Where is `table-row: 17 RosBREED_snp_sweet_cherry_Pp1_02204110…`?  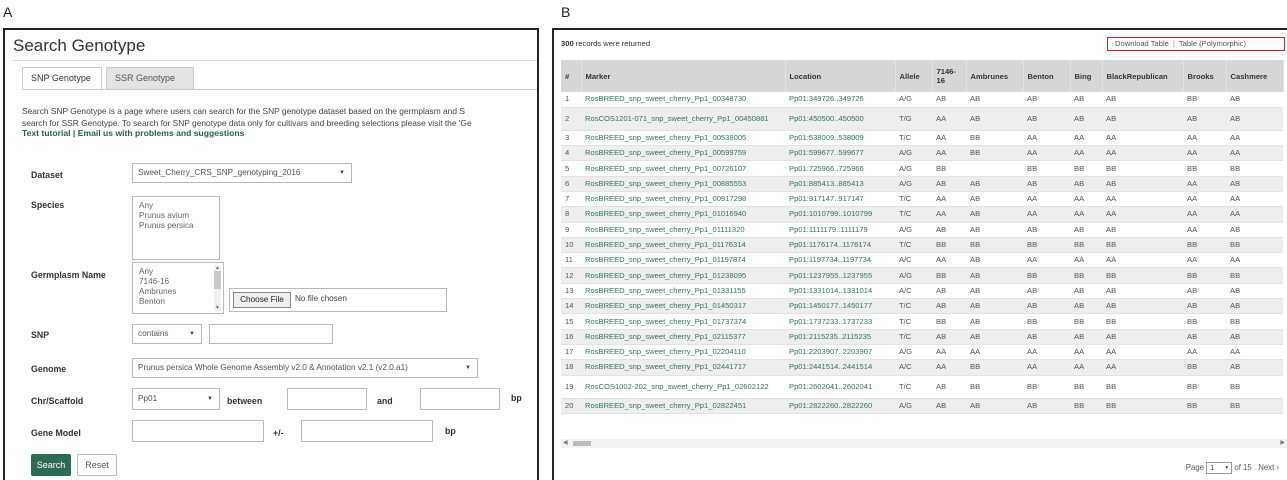 table-row: 17 RosBREED_snp_sweet_cherry_Pp1_02204110… is located at coordinates (922, 352).